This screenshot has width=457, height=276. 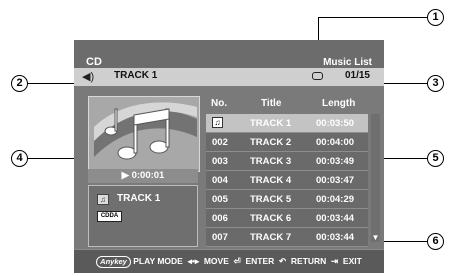 What do you see at coordinates (282, 261) in the screenshot?
I see `return-icon: ↶` at bounding box center [282, 261].